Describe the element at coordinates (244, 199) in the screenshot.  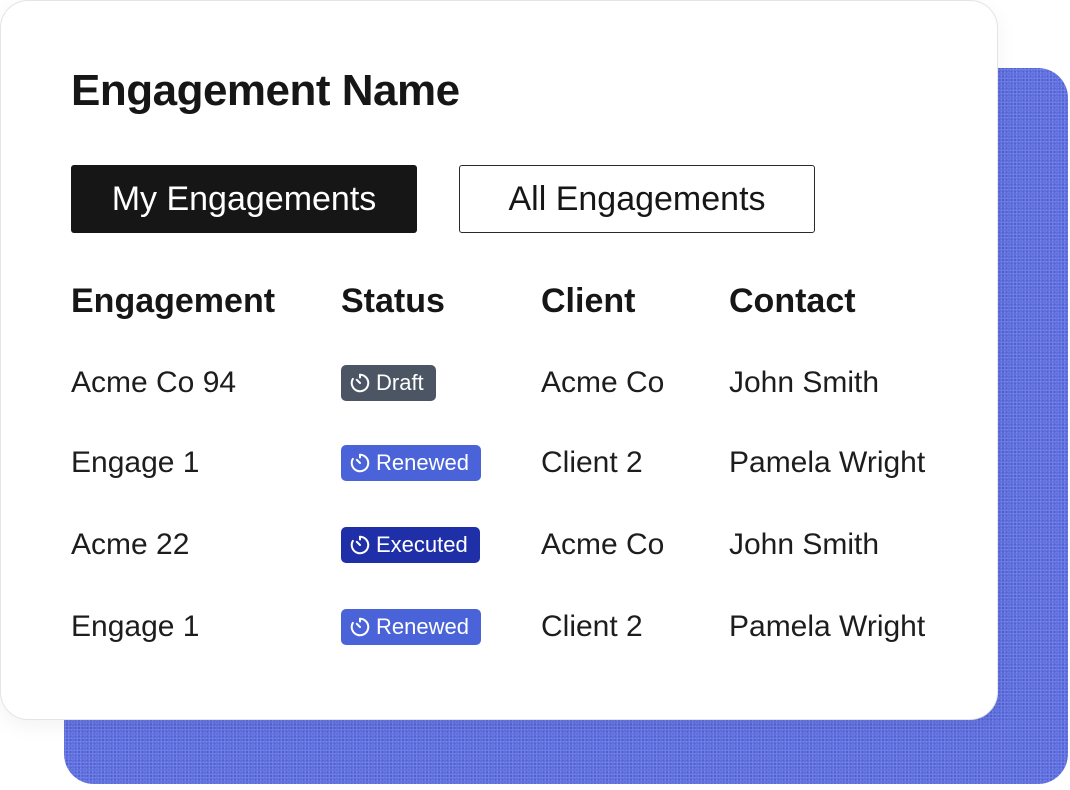
I see `tab-my-engagements: My Engagements` at that location.